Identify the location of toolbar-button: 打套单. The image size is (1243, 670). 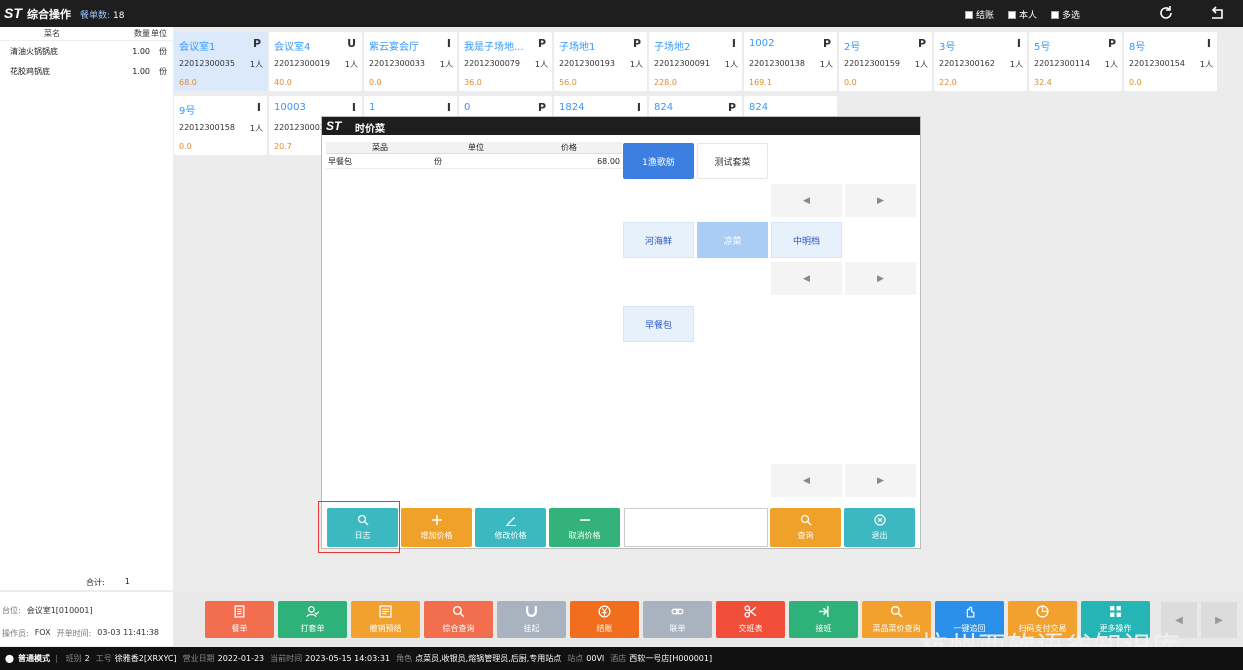
(312, 619).